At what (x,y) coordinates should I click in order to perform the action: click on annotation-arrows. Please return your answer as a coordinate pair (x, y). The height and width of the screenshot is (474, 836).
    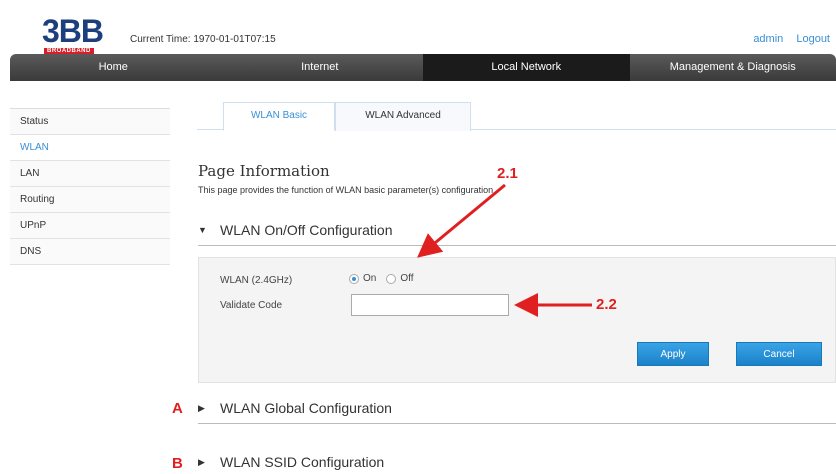
    Looking at the image, I should click on (504, 250).